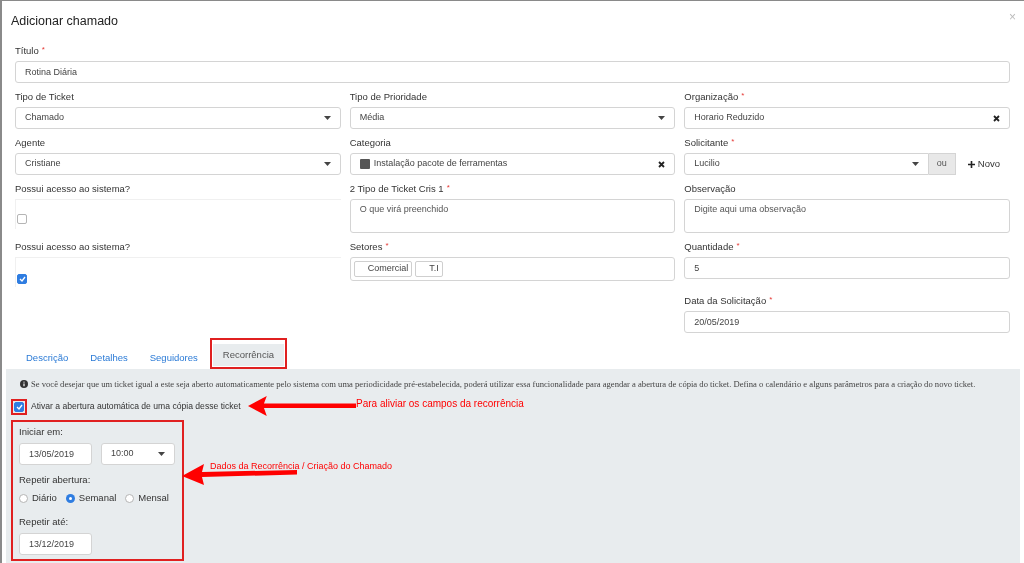 The width and height of the screenshot is (1024, 563). Describe the element at coordinates (971, 164) in the screenshot. I see `plus-icon` at that location.